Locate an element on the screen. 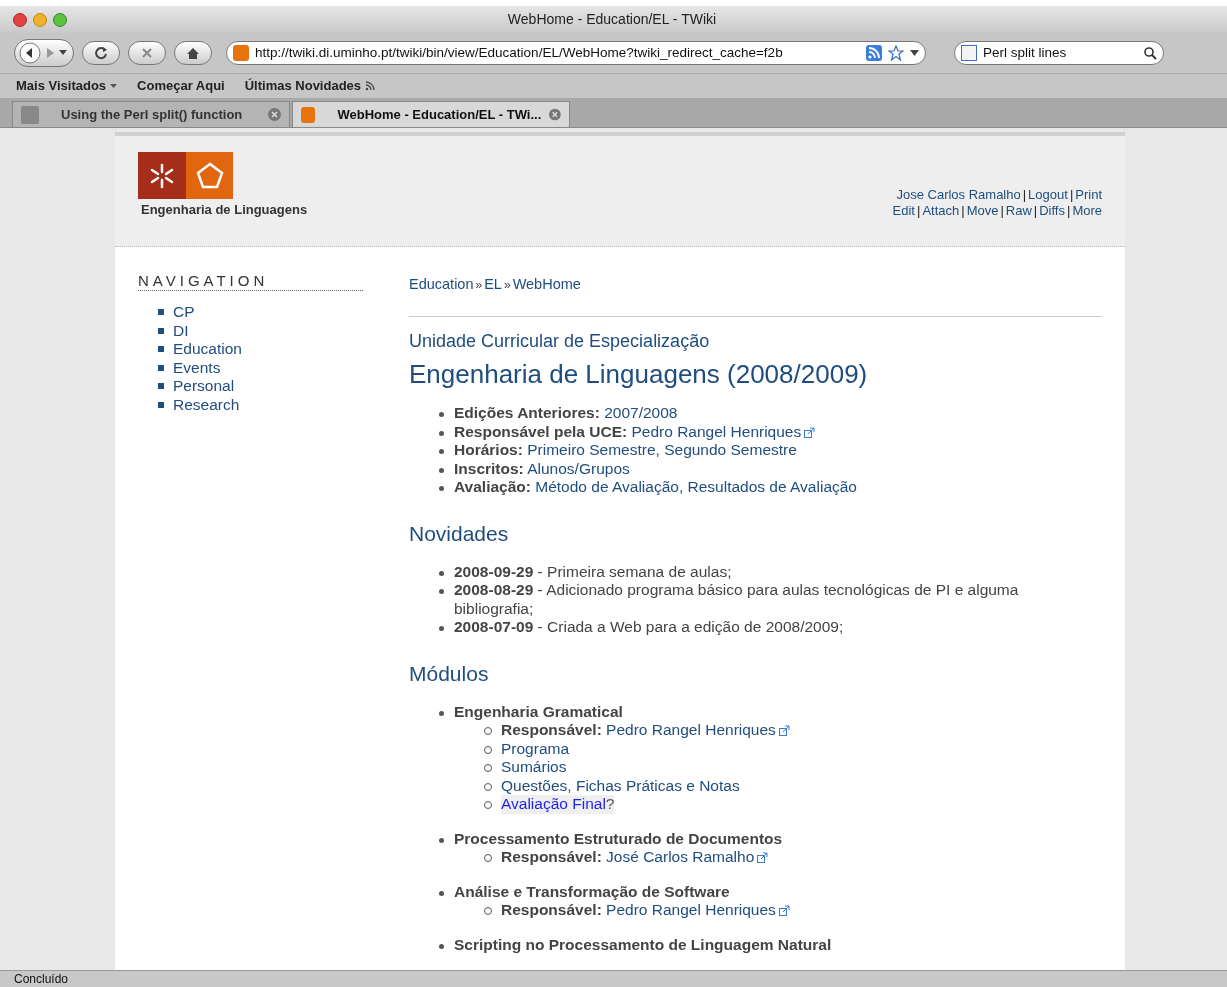 The height and width of the screenshot is (987, 1227). leaf-favicon is located at coordinates (30, 114).